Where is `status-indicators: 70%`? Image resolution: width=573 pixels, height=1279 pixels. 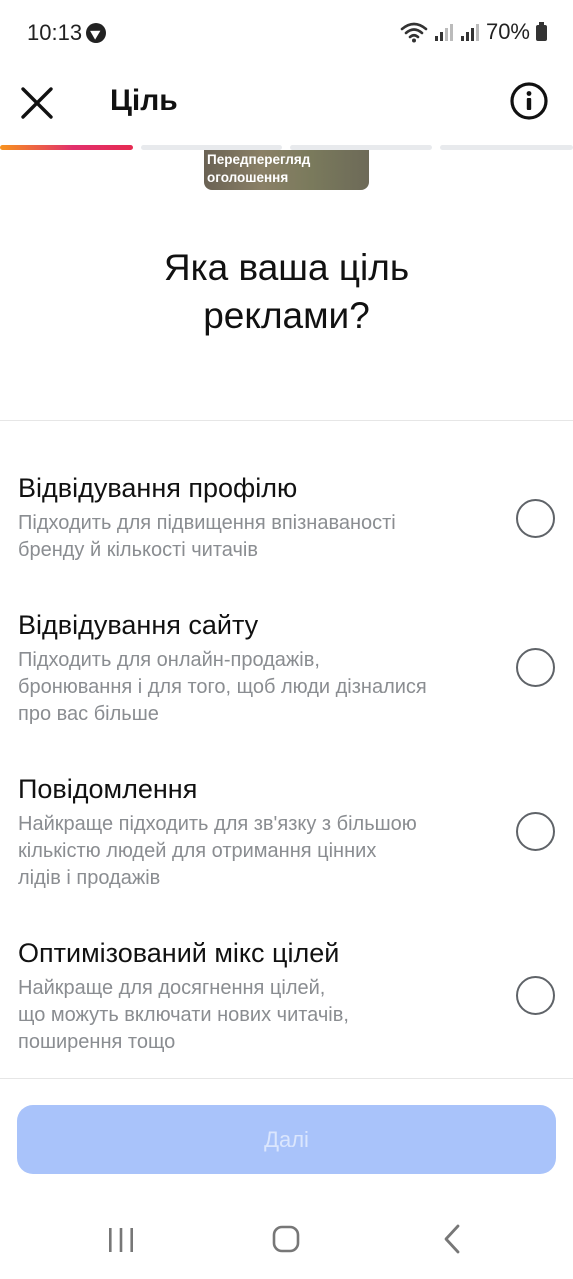
status-indicators: 70% is located at coordinates (473, 32).